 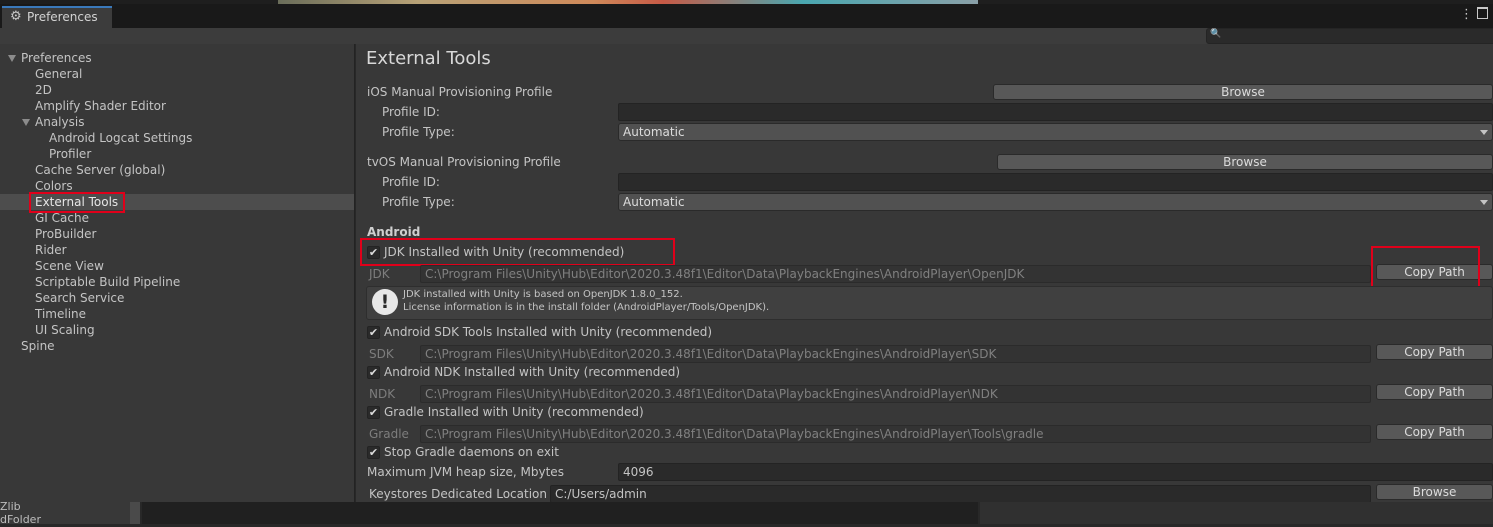 What do you see at coordinates (389, 434) in the screenshot?
I see `gradle-label: Gradle` at bounding box center [389, 434].